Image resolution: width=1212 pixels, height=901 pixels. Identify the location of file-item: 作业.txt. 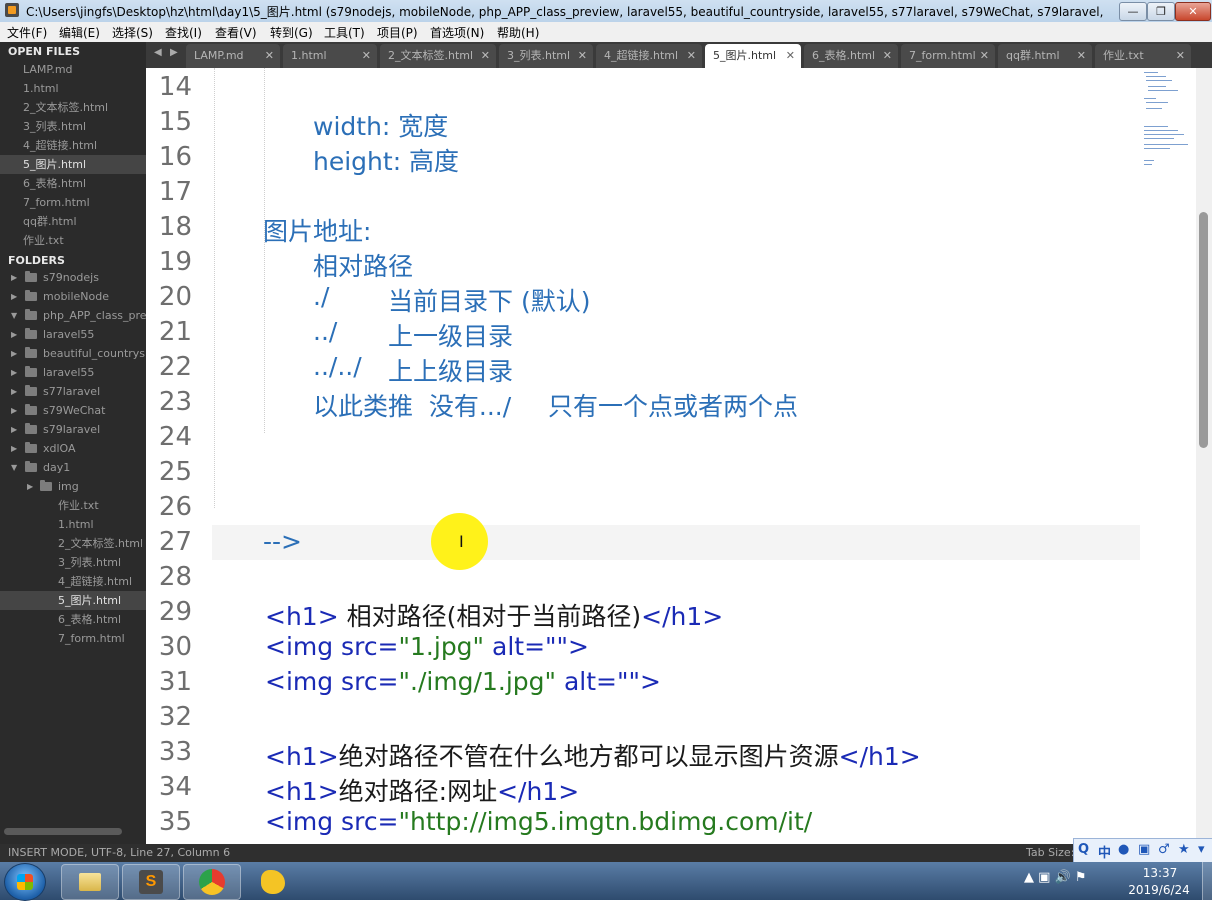
(73, 505).